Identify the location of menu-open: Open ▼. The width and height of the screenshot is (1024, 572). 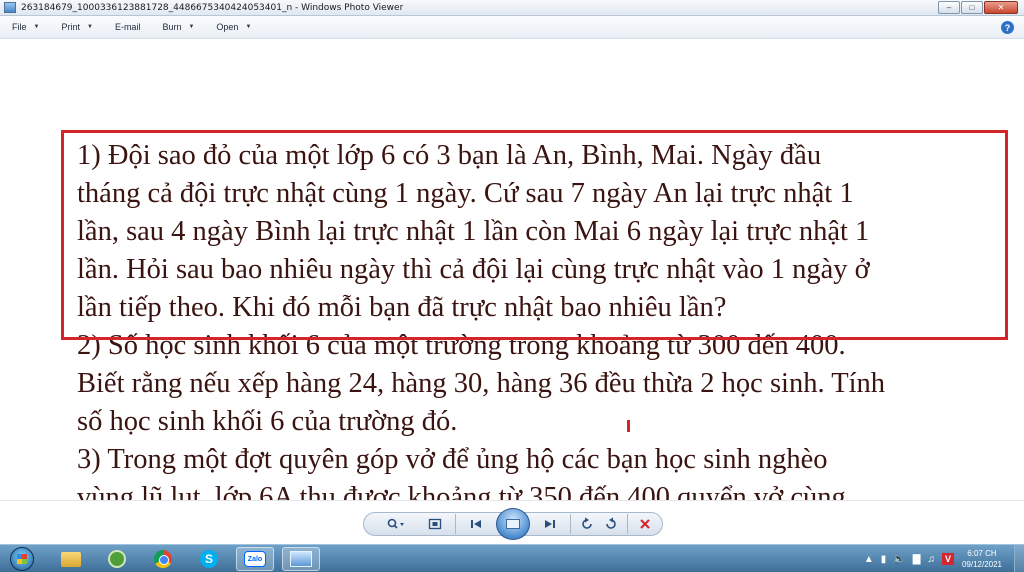
(233, 27).